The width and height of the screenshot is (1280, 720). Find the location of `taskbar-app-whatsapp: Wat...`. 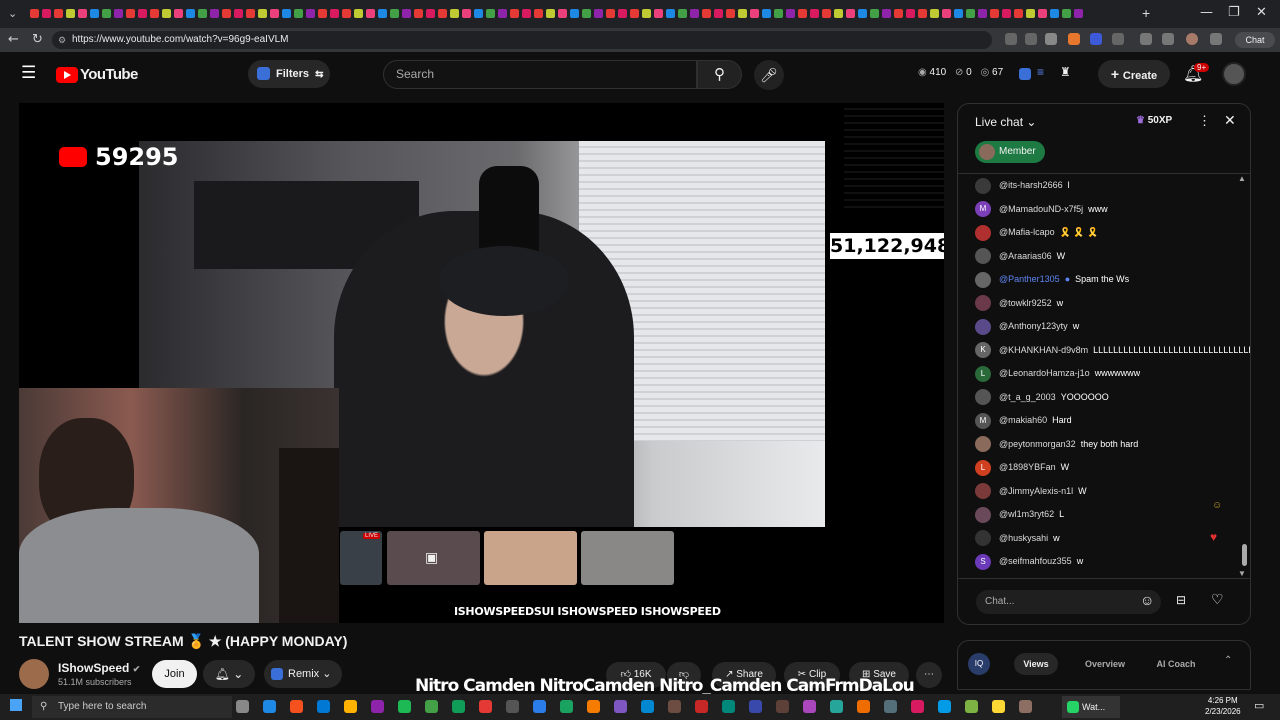

taskbar-app-whatsapp: Wat... is located at coordinates (1091, 707).